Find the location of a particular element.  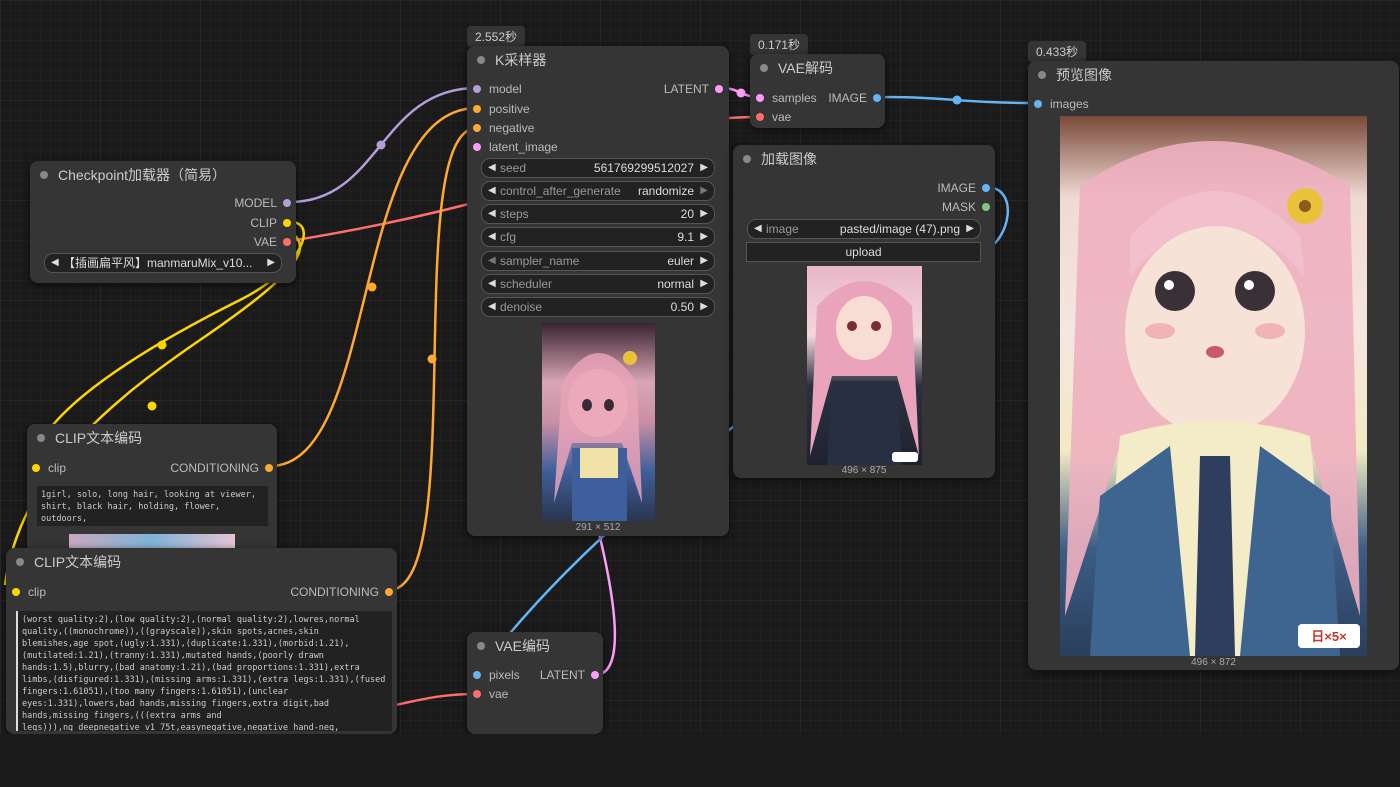

preview-watermark: 日×5× is located at coordinates (1329, 636).